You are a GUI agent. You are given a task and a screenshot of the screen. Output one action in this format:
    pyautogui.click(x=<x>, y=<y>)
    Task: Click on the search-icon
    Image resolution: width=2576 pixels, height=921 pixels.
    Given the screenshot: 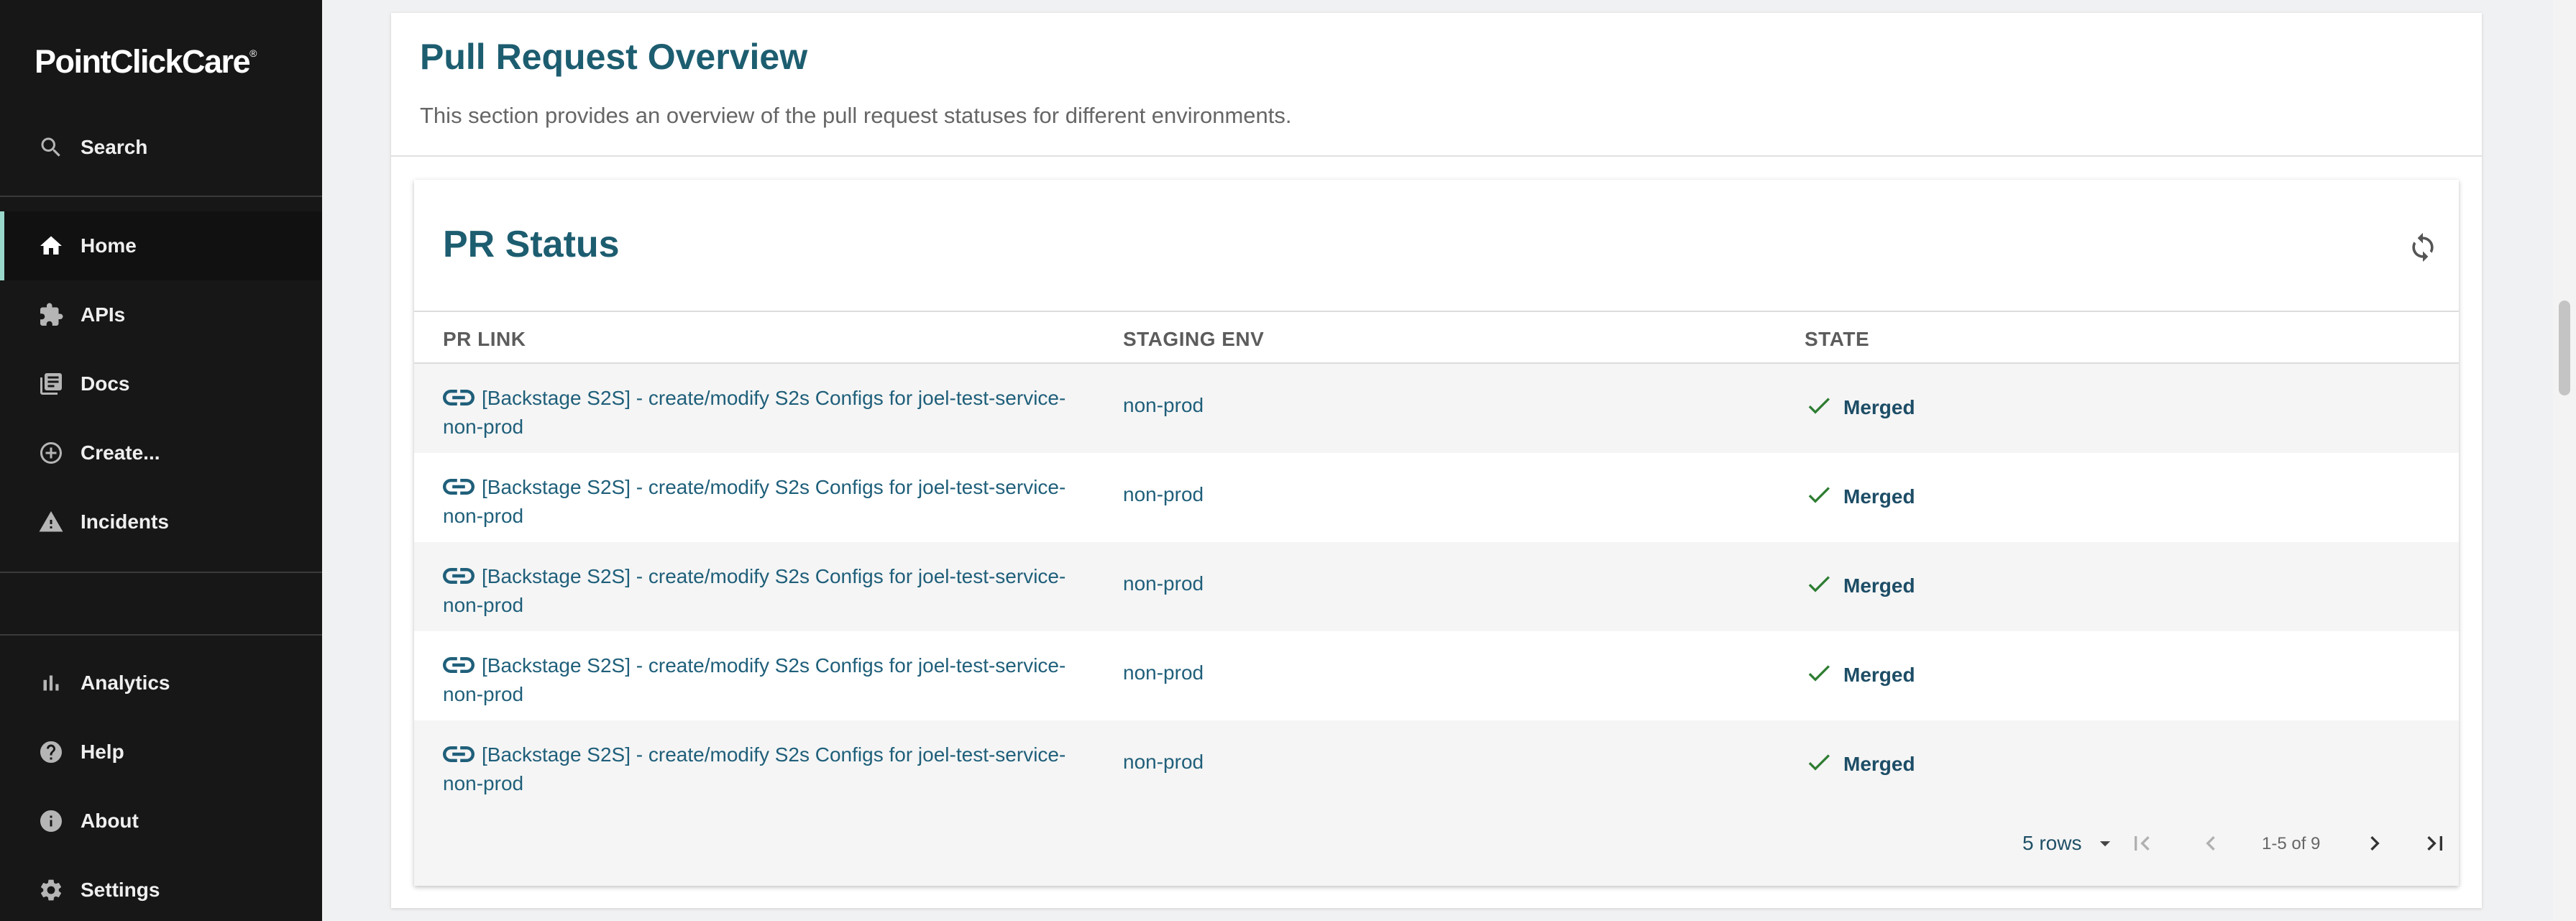 What is the action you would take?
    pyautogui.click(x=51, y=147)
    